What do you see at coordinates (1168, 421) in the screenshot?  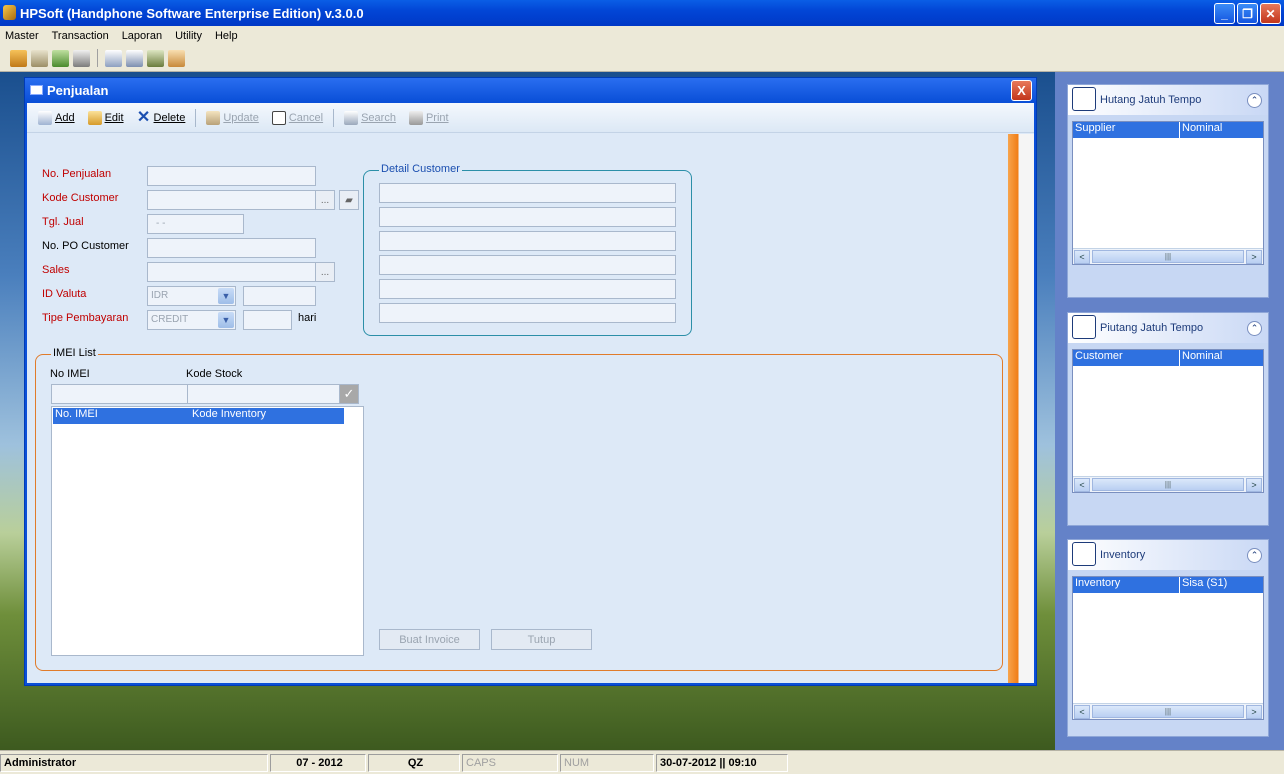 I see `piutang-list: Customer Nominal < ||| >` at bounding box center [1168, 421].